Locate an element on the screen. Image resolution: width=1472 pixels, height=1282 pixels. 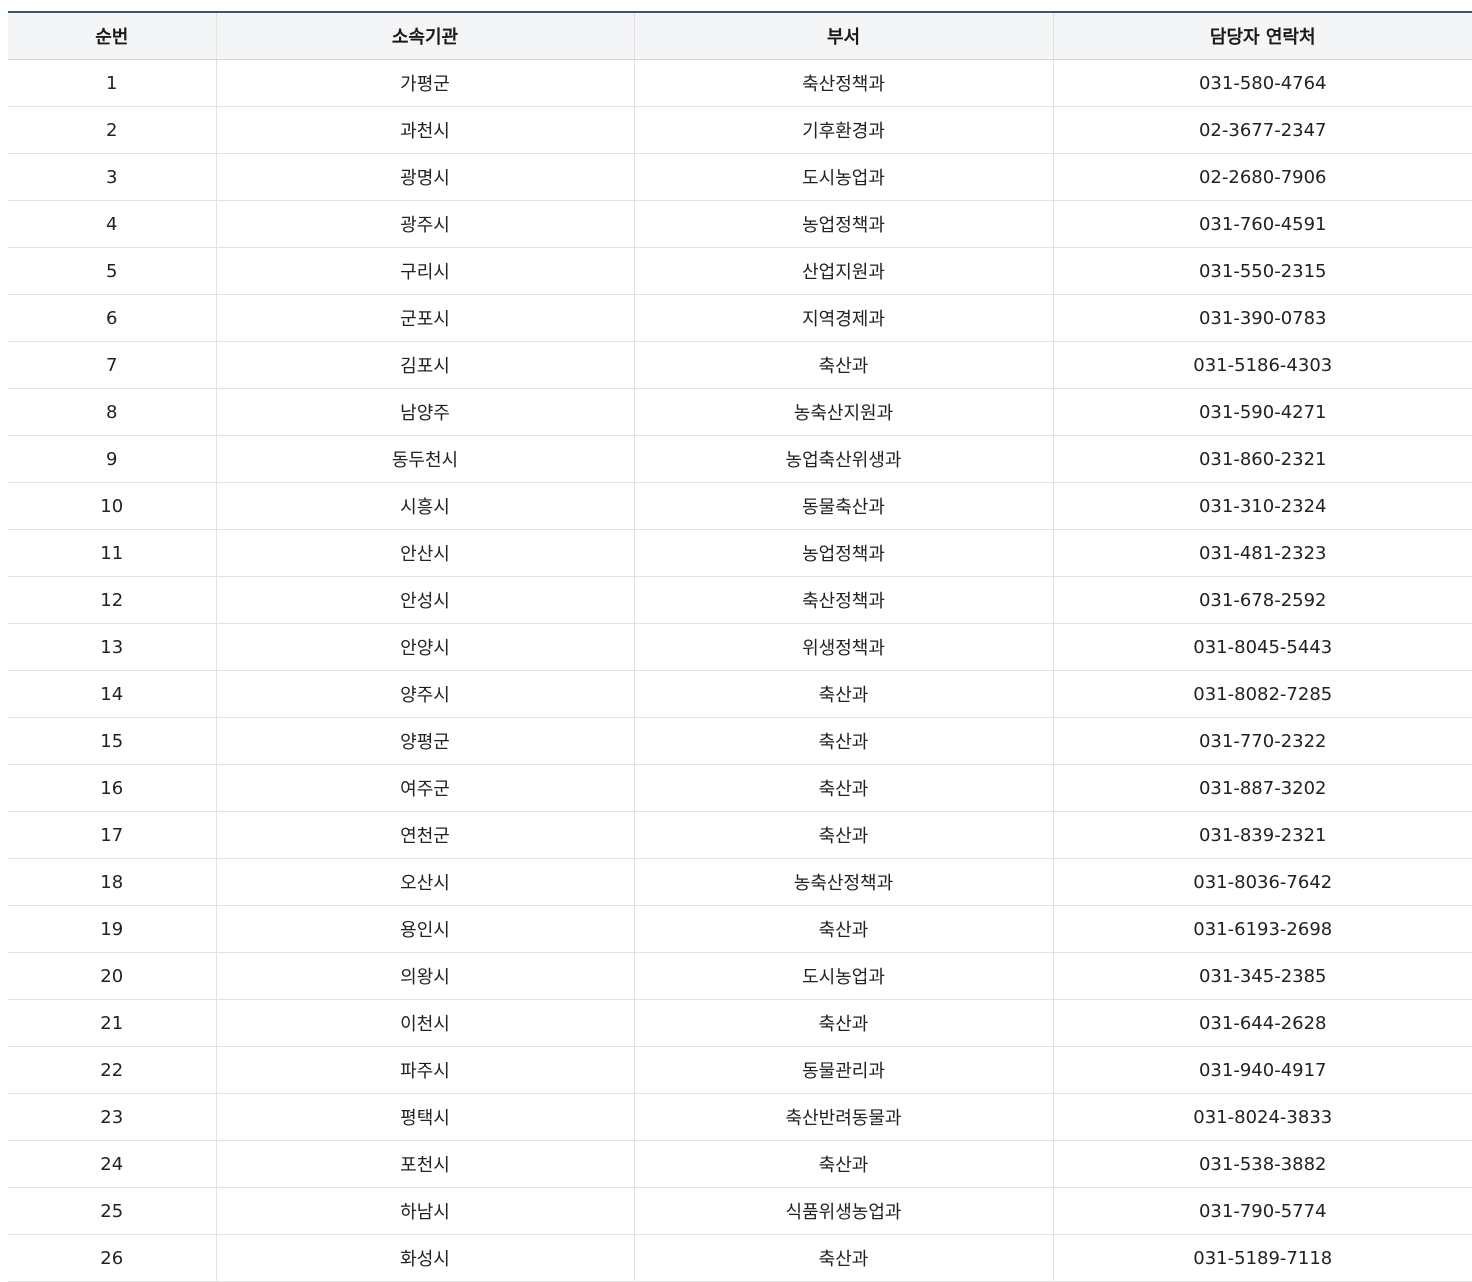
cell-number: 14 is located at coordinates (112, 694).